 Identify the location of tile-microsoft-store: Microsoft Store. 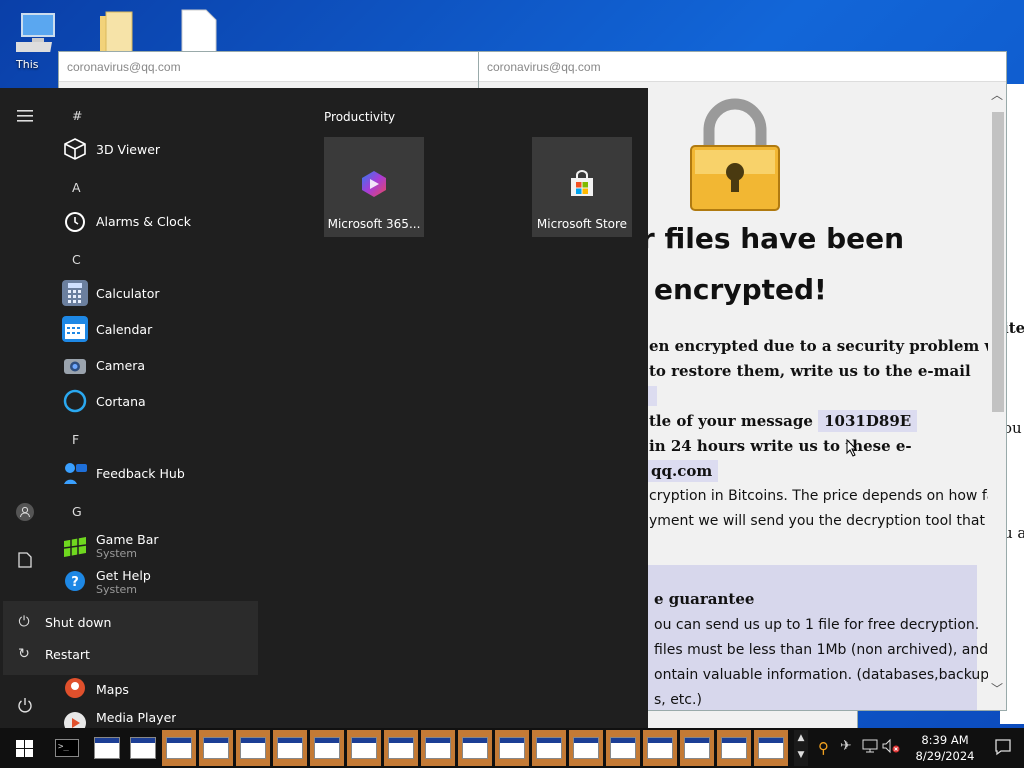
(582, 187).